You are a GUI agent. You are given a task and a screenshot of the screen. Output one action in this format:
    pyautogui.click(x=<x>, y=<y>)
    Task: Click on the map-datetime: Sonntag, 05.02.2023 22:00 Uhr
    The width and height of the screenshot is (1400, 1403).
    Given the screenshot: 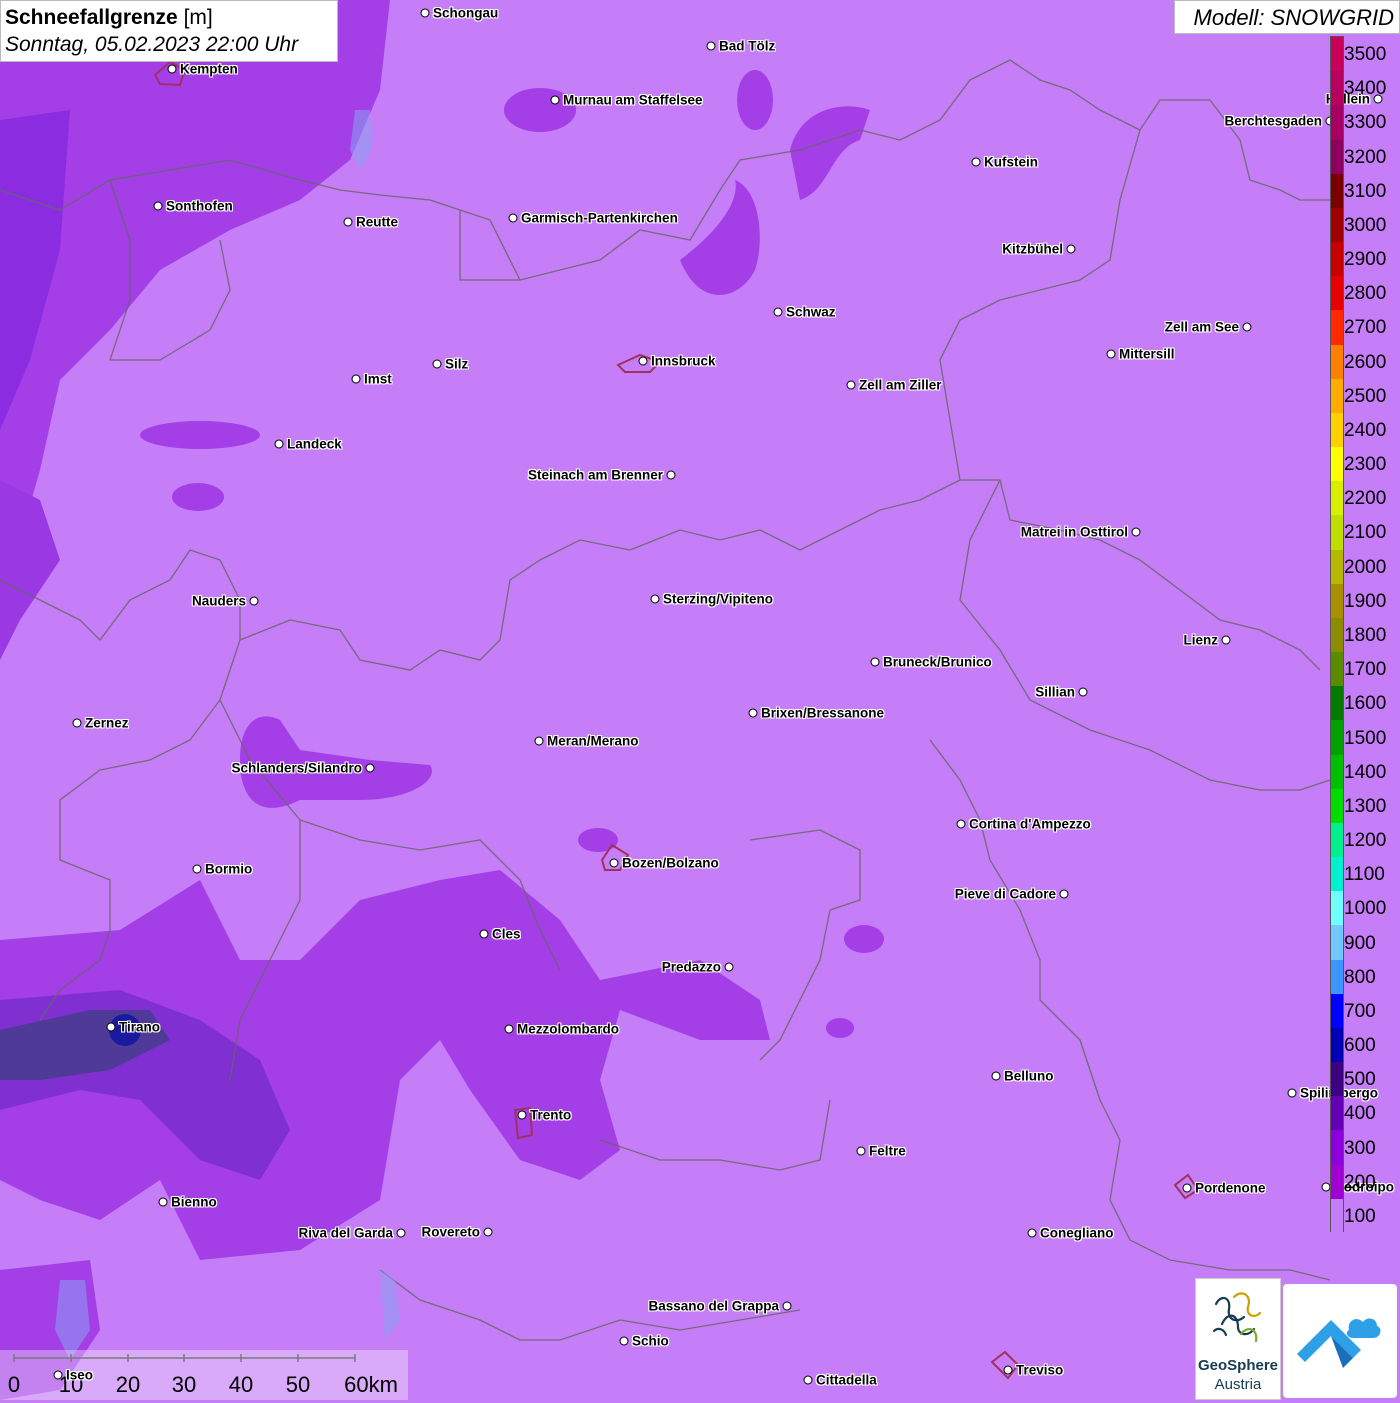 What is the action you would take?
    pyautogui.click(x=152, y=44)
    